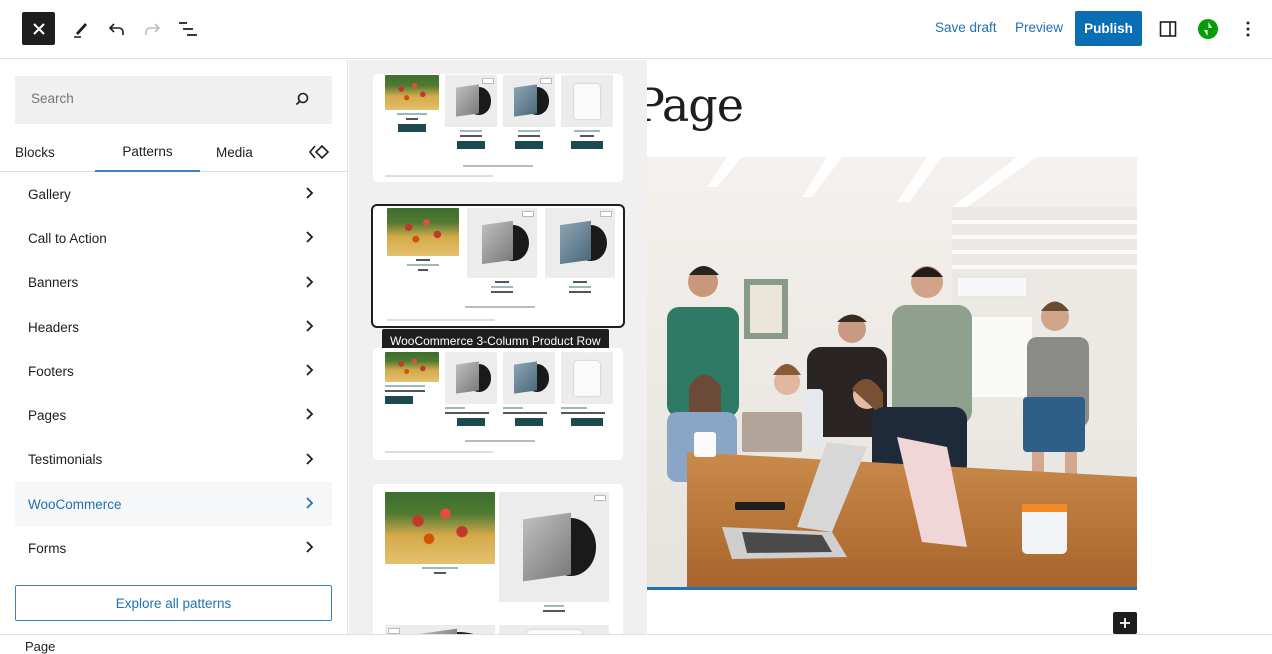  I want to click on category-forms: Forms, so click(173, 548).